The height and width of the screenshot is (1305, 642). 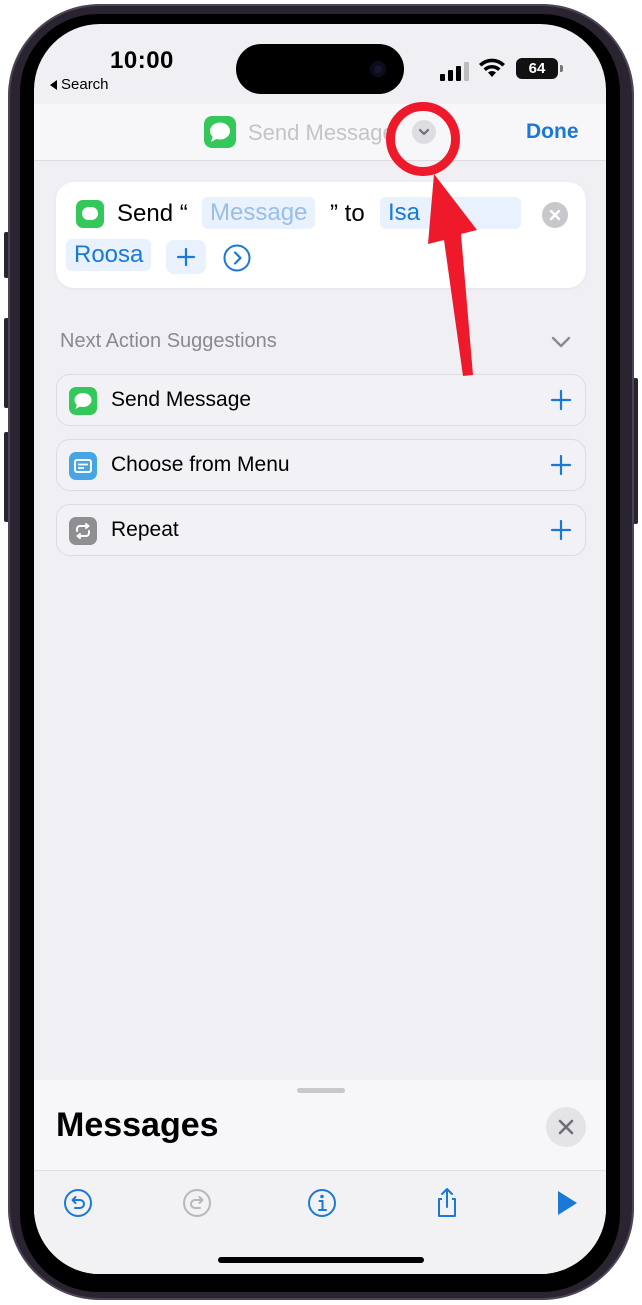 I want to click on recipient-token-continued: Roosa, so click(x=109, y=255).